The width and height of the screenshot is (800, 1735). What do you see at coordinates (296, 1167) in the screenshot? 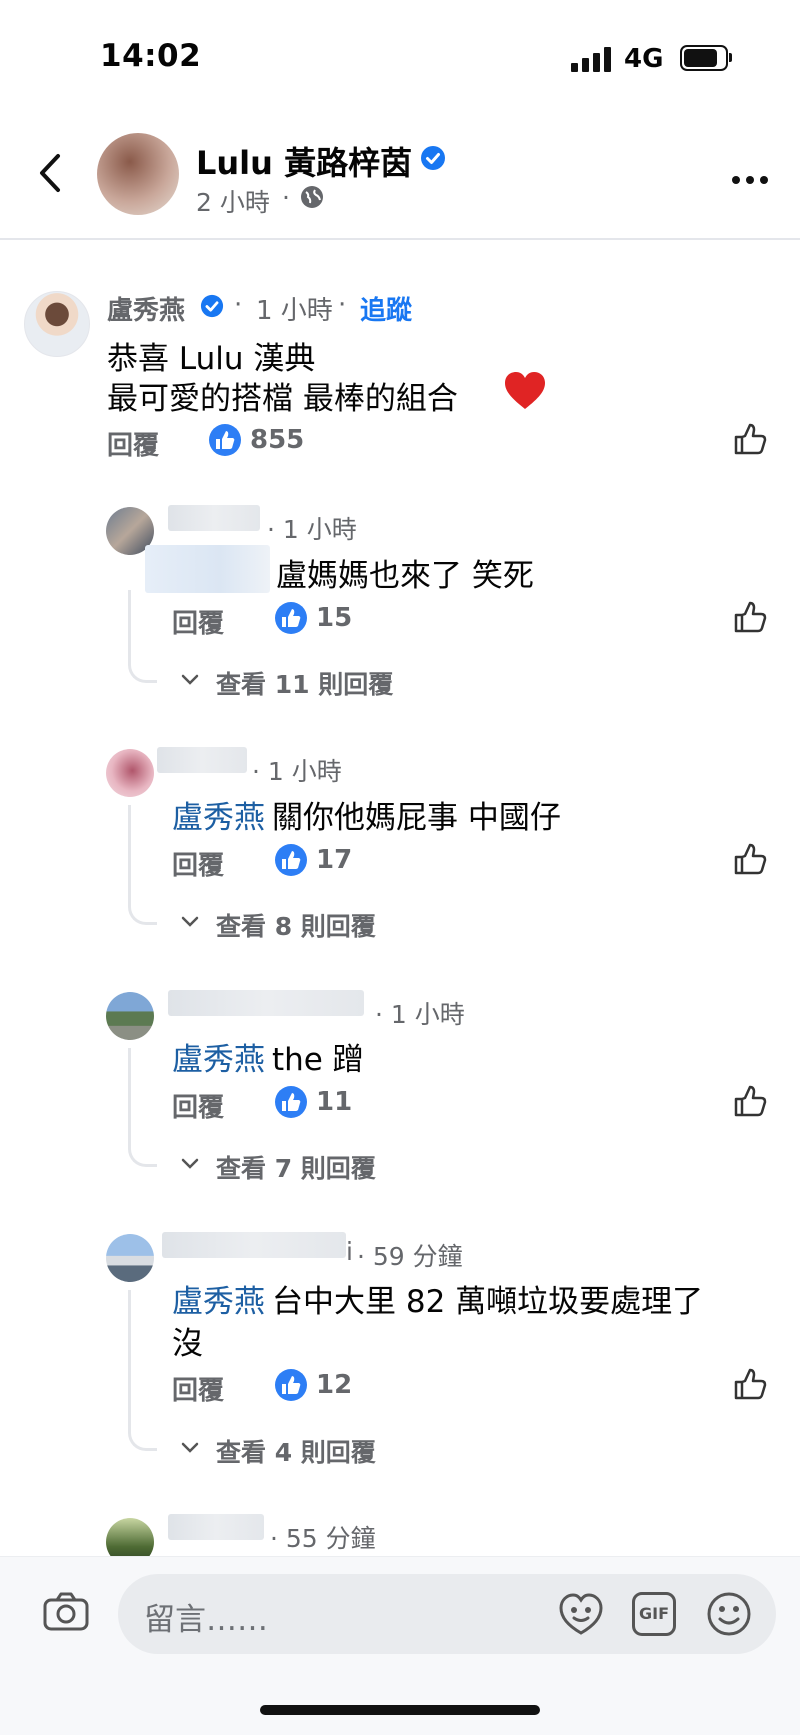
I see `view-replies-button: 查看 7 則回覆` at bounding box center [296, 1167].